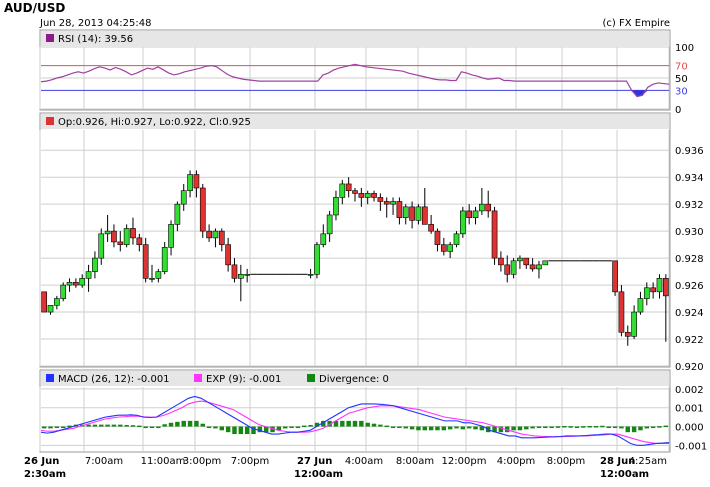 This screenshot has height=487, width=710. What do you see at coordinates (691, 446) in the screenshot?
I see `macd-ytick-label: -0.001` at bounding box center [691, 446].